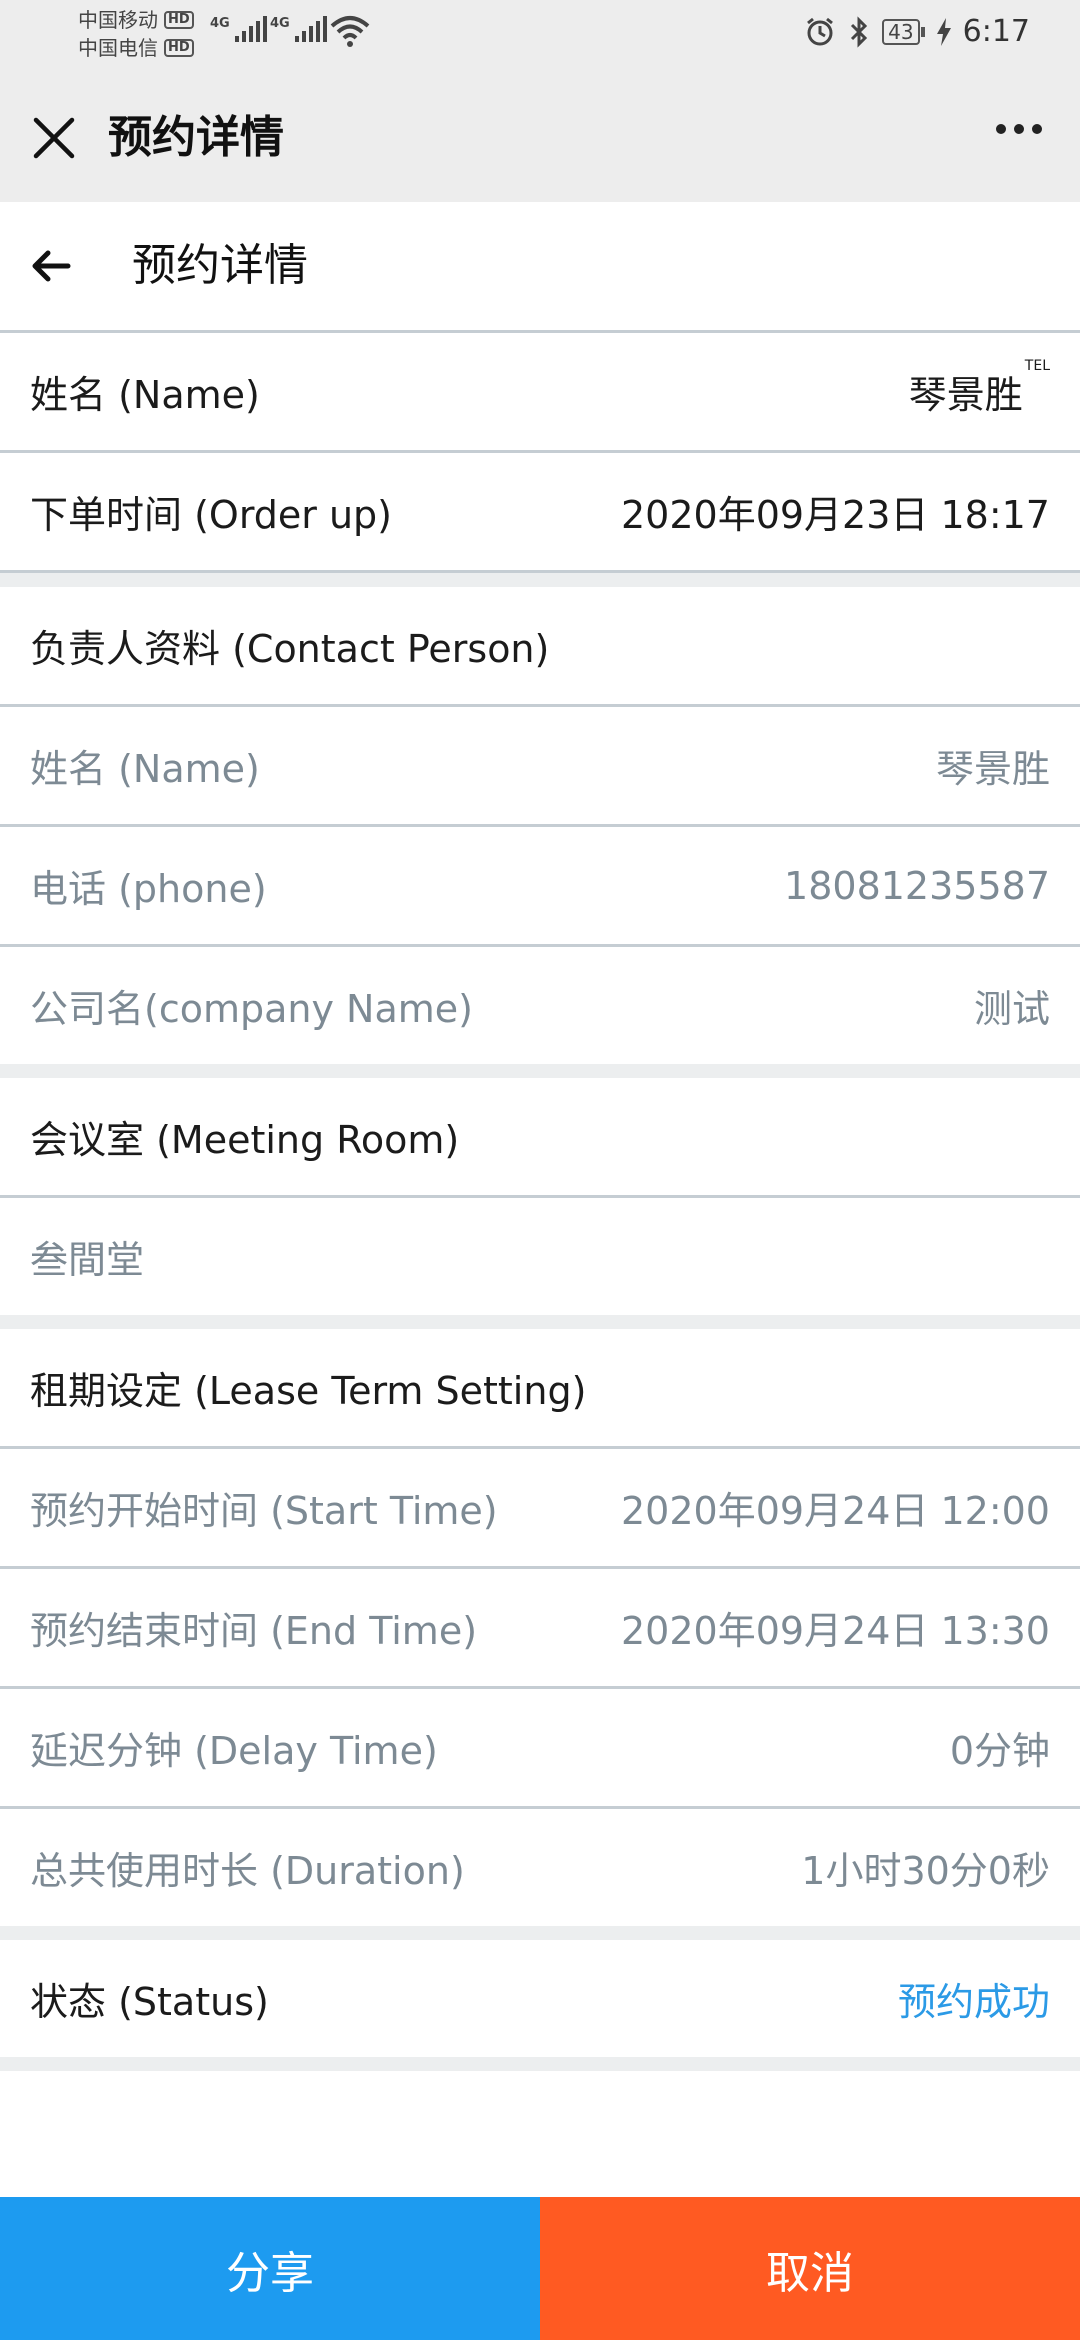 This screenshot has height=2340, width=1080. Describe the element at coordinates (540, 1749) in the screenshot. I see `delay-time-row: 延迟分钟 (Delay Time) 0分钟` at that location.